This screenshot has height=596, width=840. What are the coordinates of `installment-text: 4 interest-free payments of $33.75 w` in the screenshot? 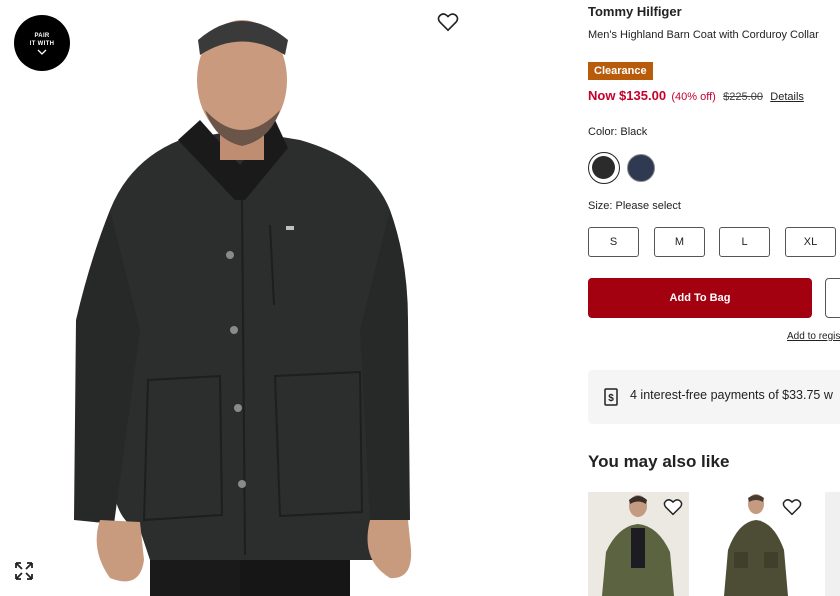 It's located at (731, 395).